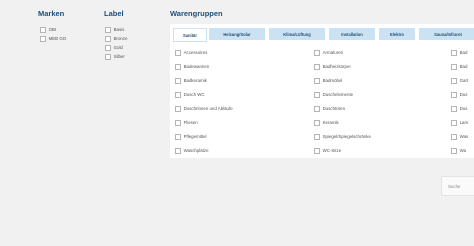  I want to click on marken-option-label: OBI, so click(52, 30).